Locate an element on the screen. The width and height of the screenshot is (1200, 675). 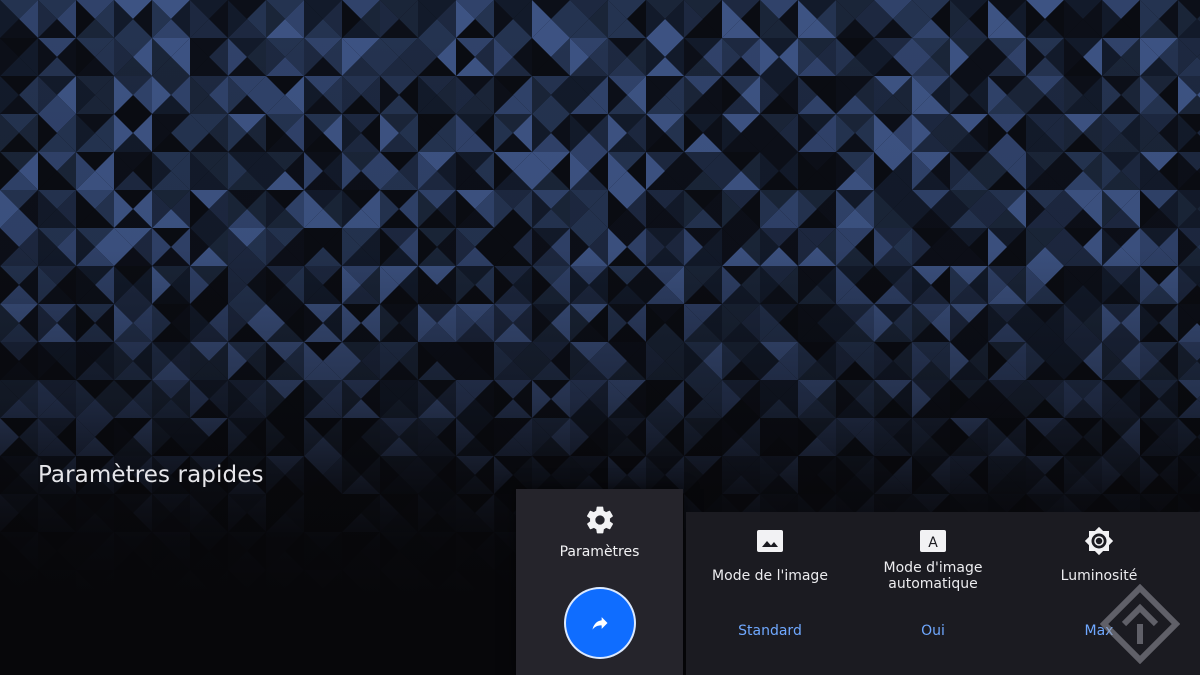
tile-auto-picture-mode-value: Oui is located at coordinates (933, 631).